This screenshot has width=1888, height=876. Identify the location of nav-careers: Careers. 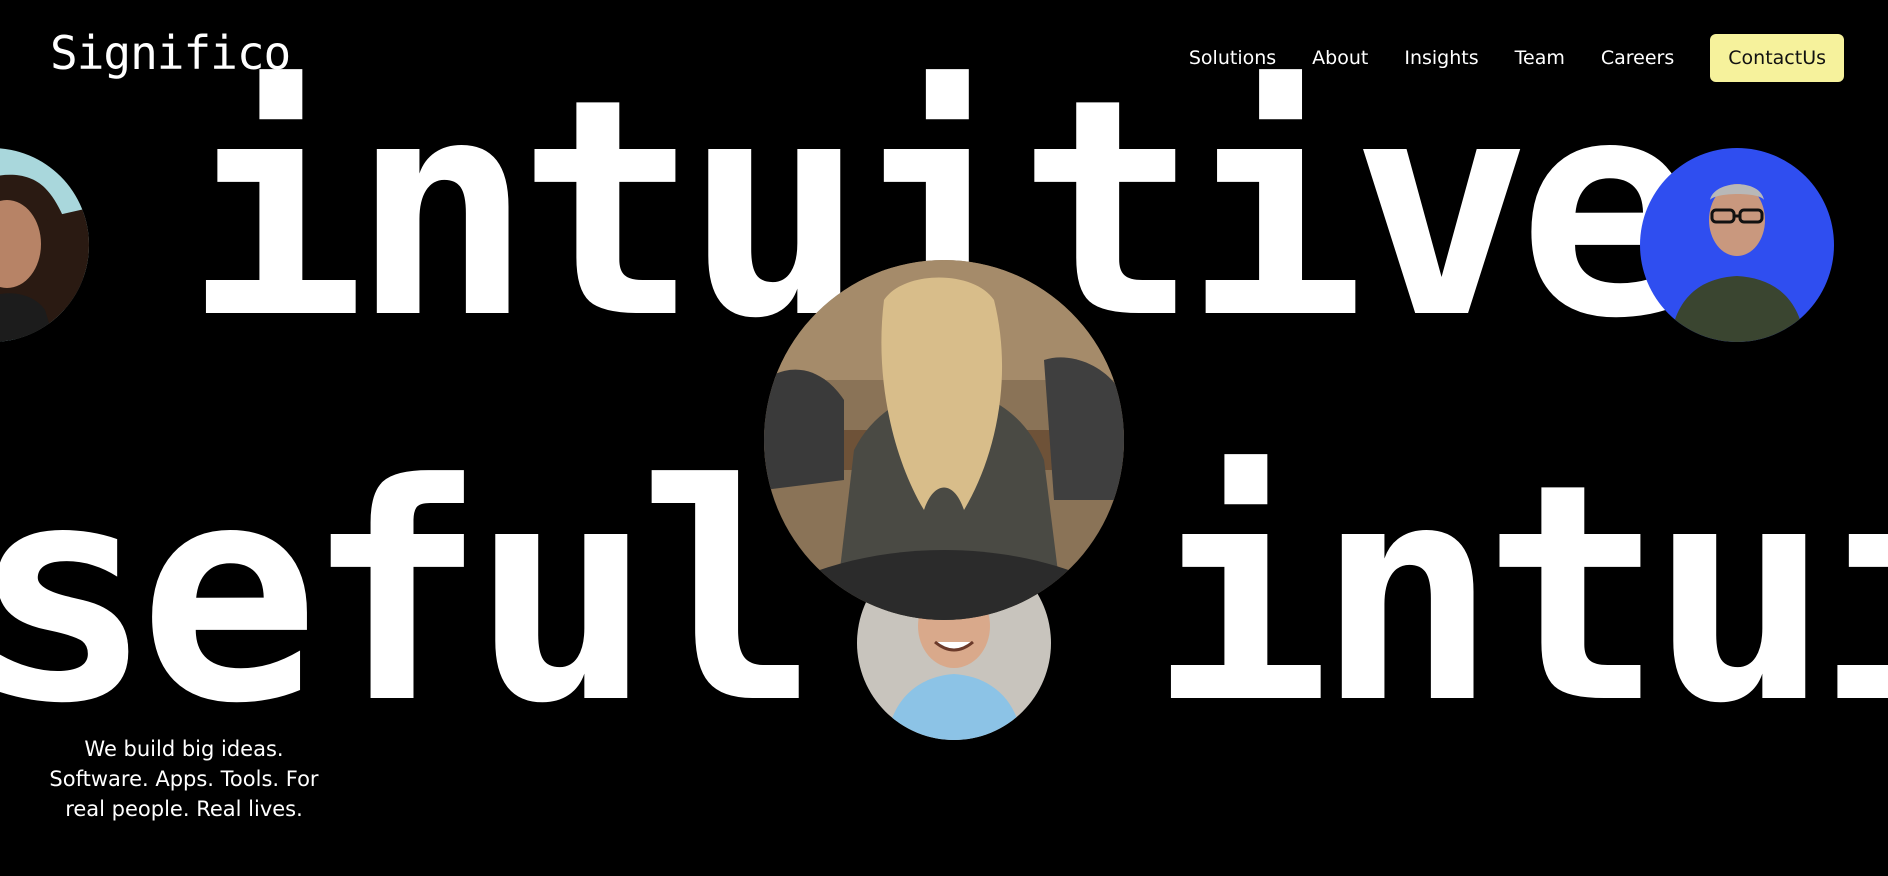
(1637, 58).